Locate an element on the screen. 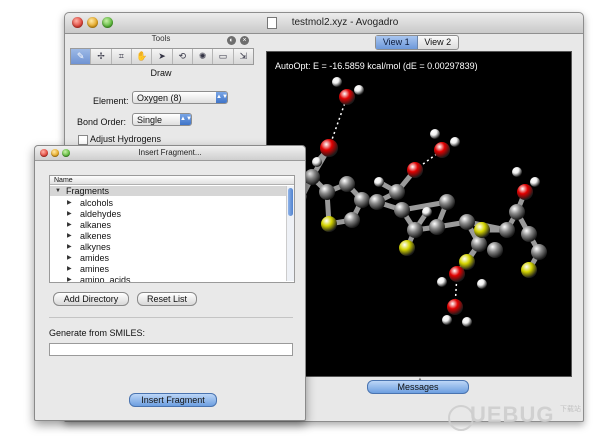 This screenshot has width=600, height=440. element-select: Oxygen (8) ▲▼ is located at coordinates (180, 97).